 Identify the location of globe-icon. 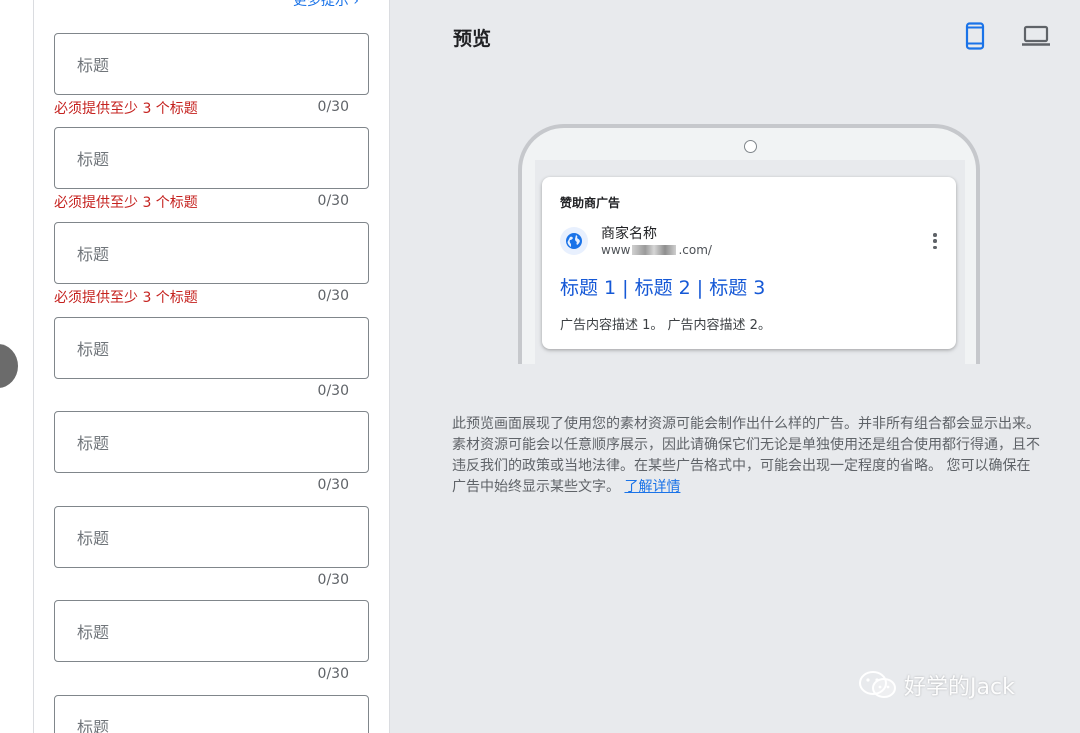
(574, 241).